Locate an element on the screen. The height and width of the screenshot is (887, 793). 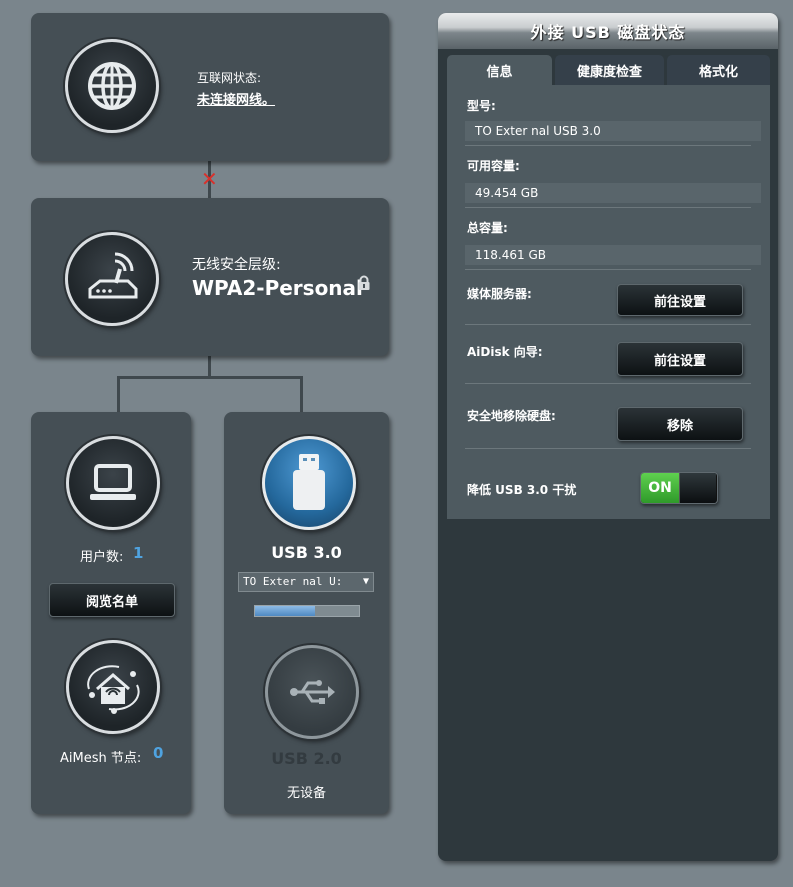
usb3-usage-bar is located at coordinates (307, 611).